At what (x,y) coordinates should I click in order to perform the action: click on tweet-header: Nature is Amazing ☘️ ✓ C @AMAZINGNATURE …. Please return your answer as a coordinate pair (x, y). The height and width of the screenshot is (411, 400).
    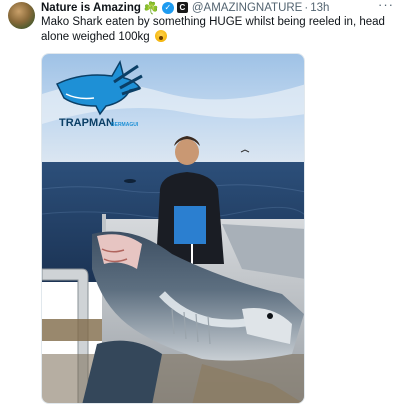
    Looking at the image, I should click on (216, 7).